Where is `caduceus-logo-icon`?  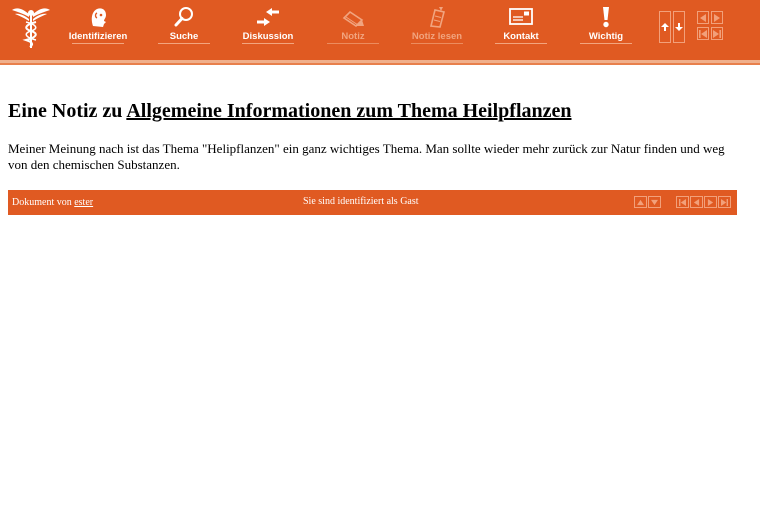 caduceus-logo-icon is located at coordinates (31, 27).